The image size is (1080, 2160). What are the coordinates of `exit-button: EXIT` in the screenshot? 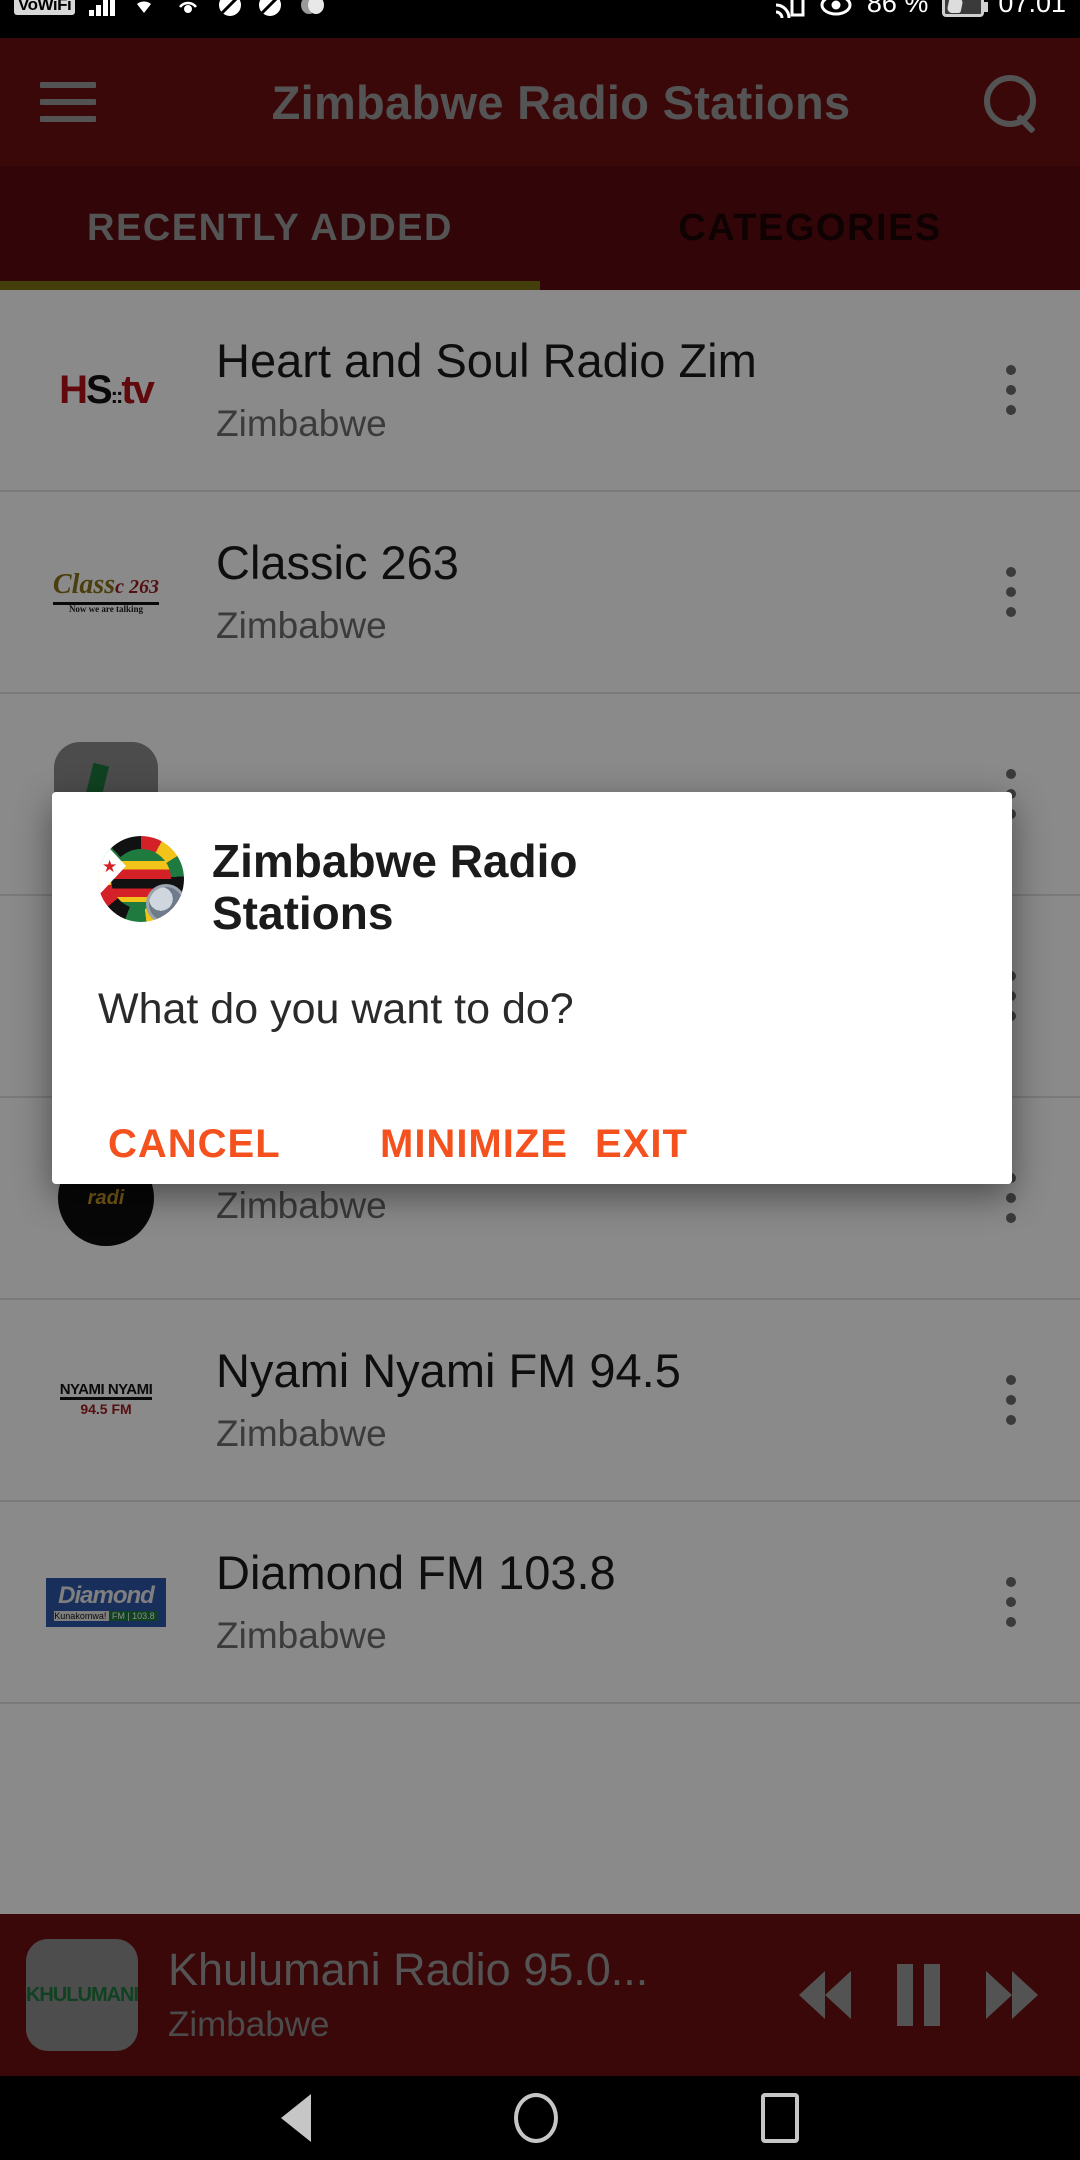 It's located at (641, 1144).